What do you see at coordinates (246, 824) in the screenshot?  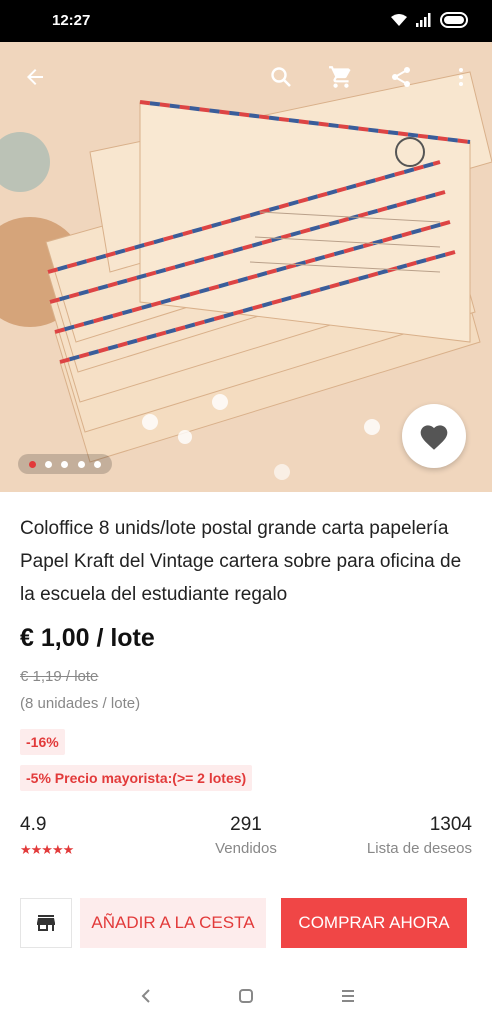 I see `sold-value: 291` at bounding box center [246, 824].